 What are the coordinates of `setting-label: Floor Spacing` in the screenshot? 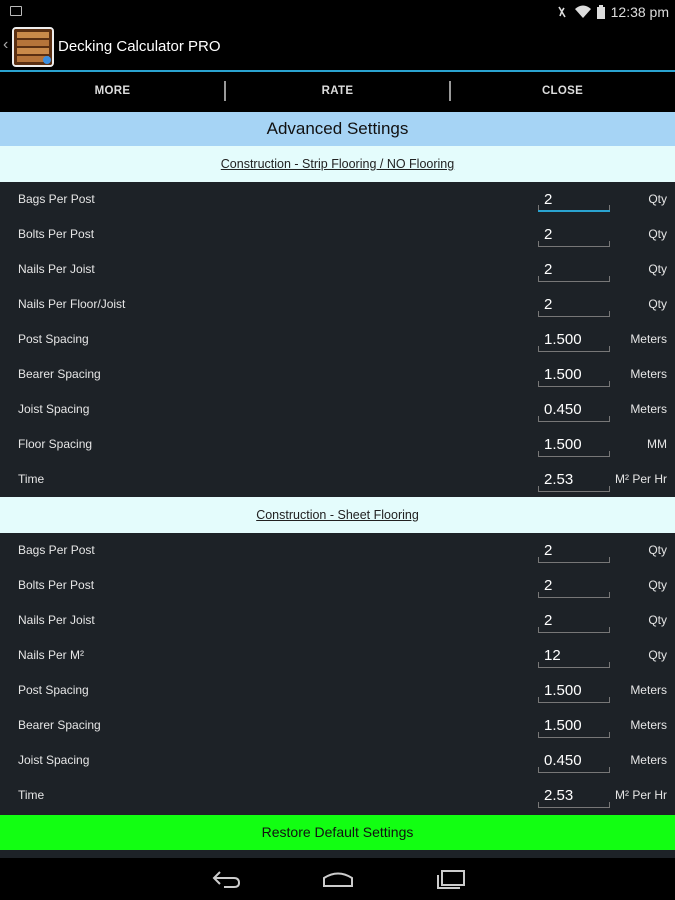 It's located at (55, 444).